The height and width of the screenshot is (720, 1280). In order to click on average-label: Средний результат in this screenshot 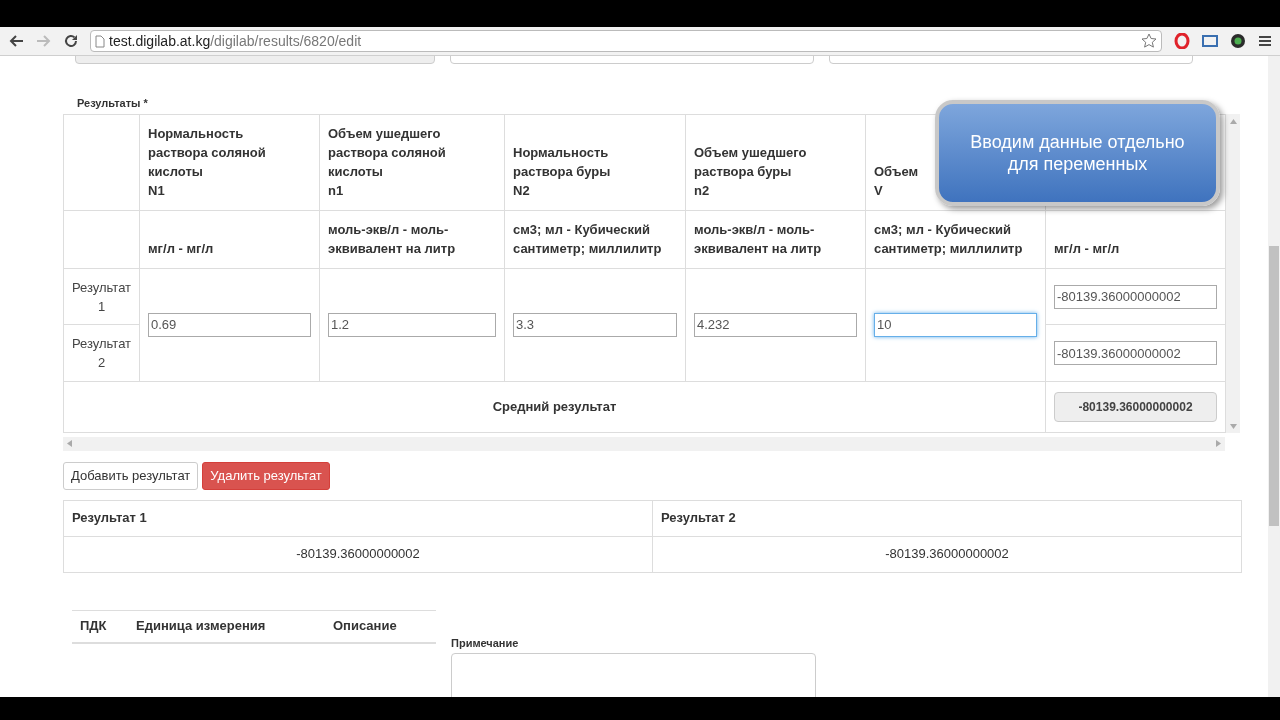, I will do `click(554, 407)`.